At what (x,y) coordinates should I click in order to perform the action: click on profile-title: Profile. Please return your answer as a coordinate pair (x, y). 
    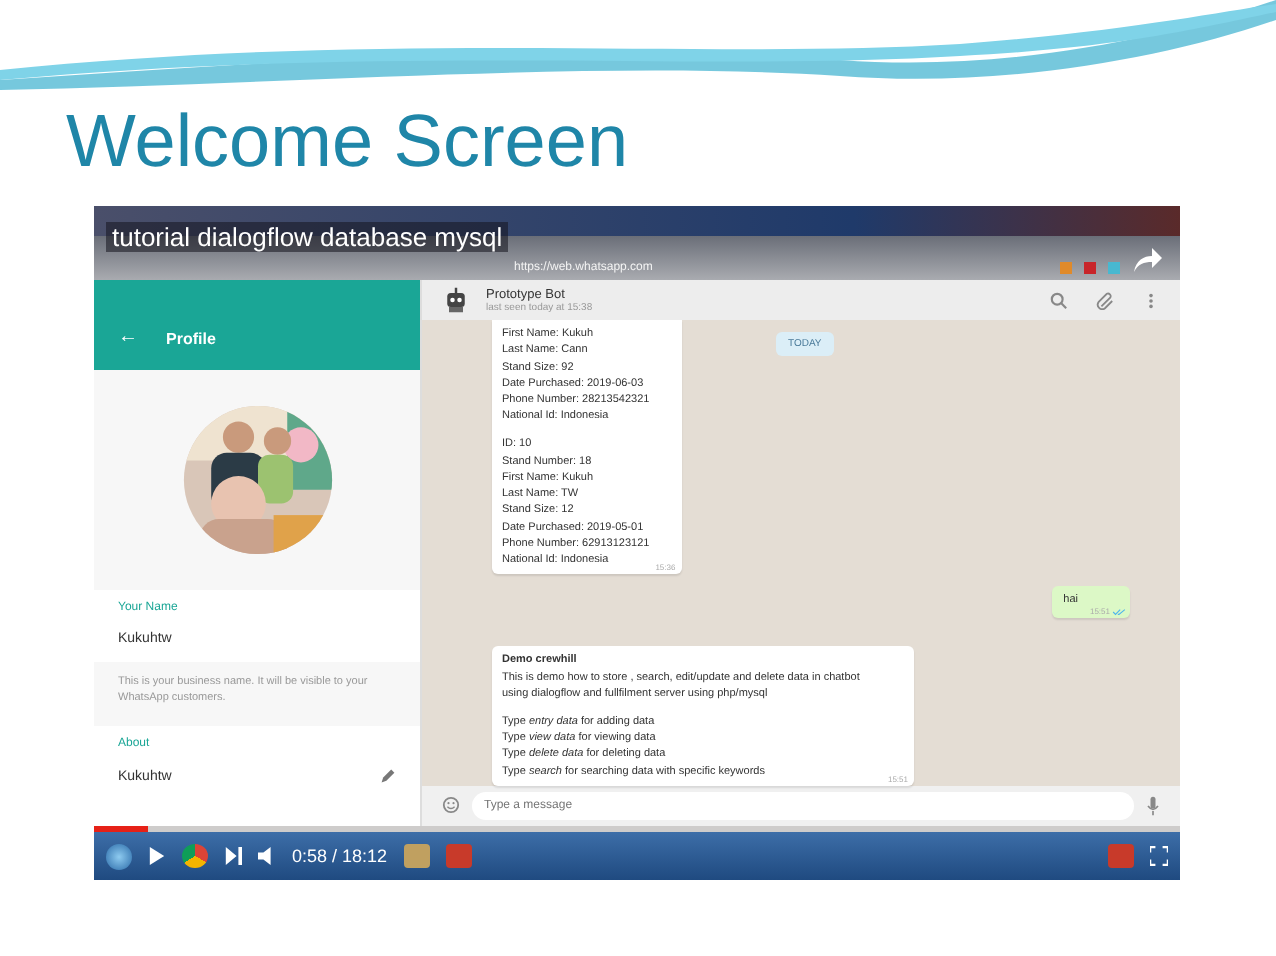
    Looking at the image, I should click on (191, 339).